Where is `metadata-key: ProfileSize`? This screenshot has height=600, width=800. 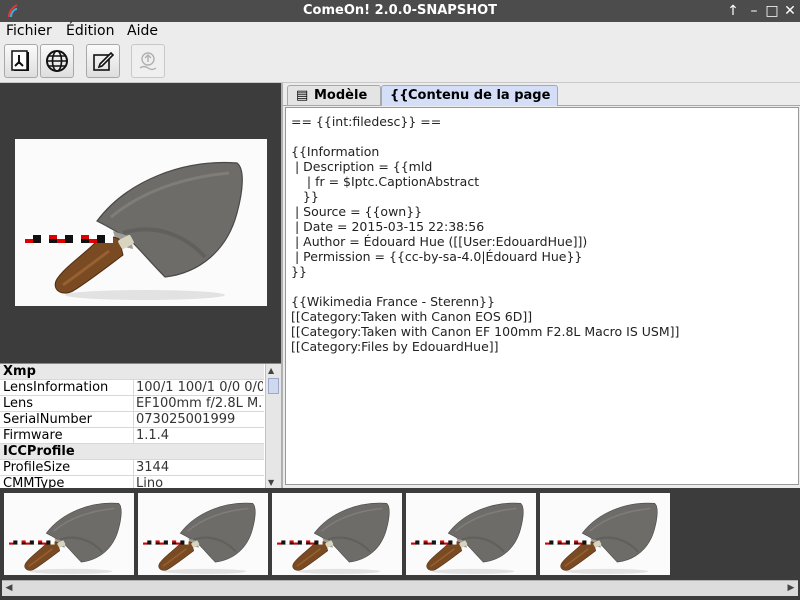 metadata-key: ProfileSize is located at coordinates (37, 467).